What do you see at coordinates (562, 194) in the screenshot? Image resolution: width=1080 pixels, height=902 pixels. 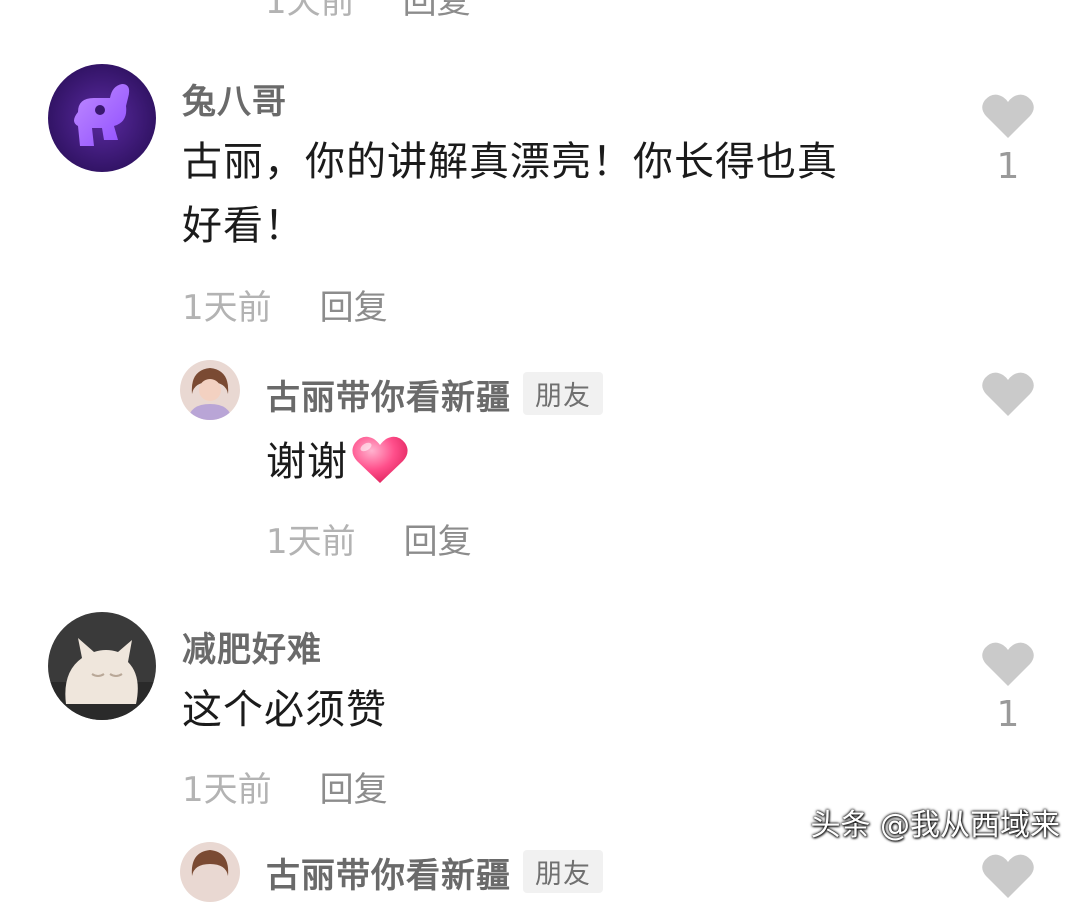 I see `comment-text: 古丽，你的讲解真漂亮！你长得也真 好看！` at bounding box center [562, 194].